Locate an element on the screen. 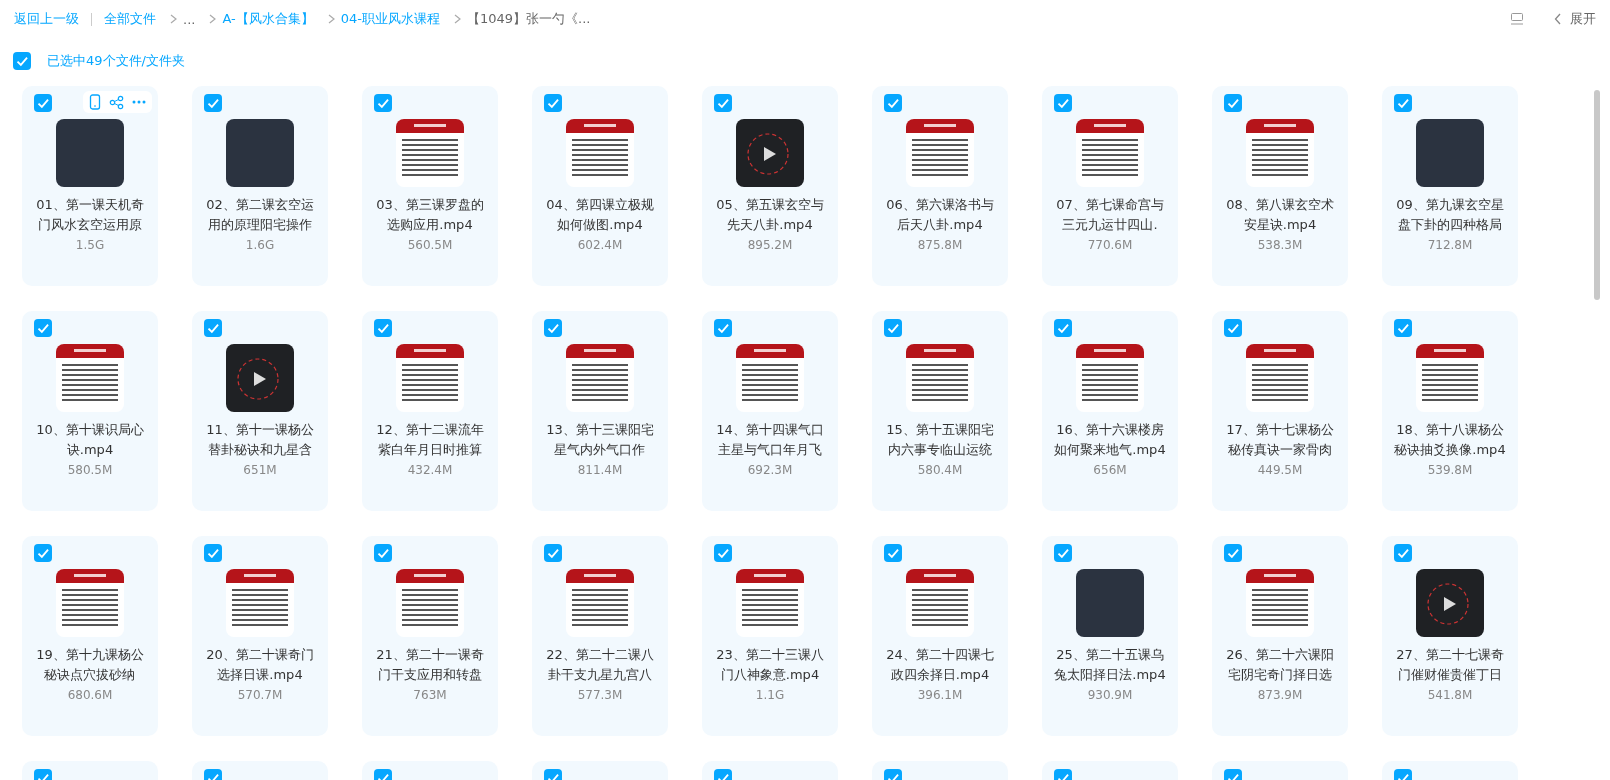 Image resolution: width=1610 pixels, height=780 pixels. file-card: 09、第九课玄空星 盘下卦的四种格局 712.8M is located at coordinates (1450, 186).